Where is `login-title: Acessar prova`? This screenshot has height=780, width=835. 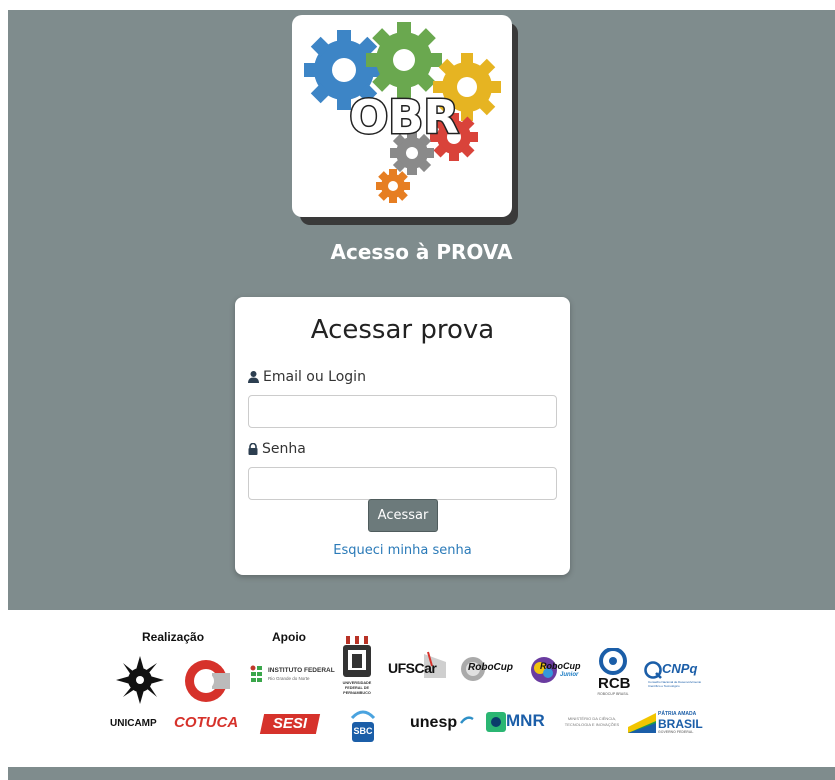 login-title: Acessar prova is located at coordinates (402, 330).